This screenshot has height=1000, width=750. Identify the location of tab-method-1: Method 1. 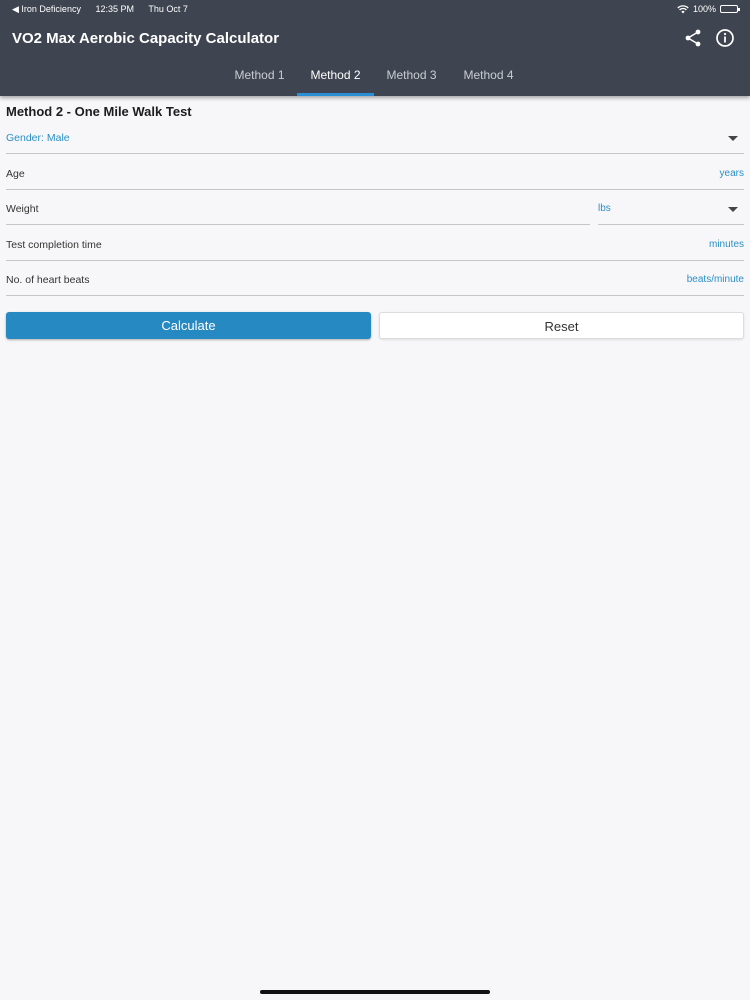
(259, 76).